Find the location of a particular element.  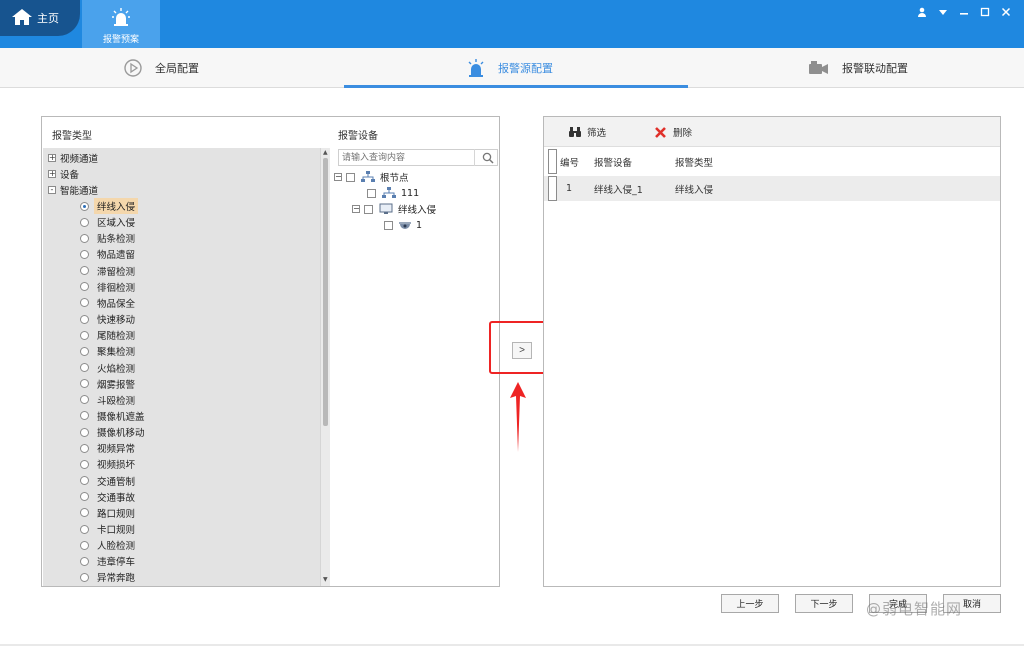

device-search-input is located at coordinates (407, 157).